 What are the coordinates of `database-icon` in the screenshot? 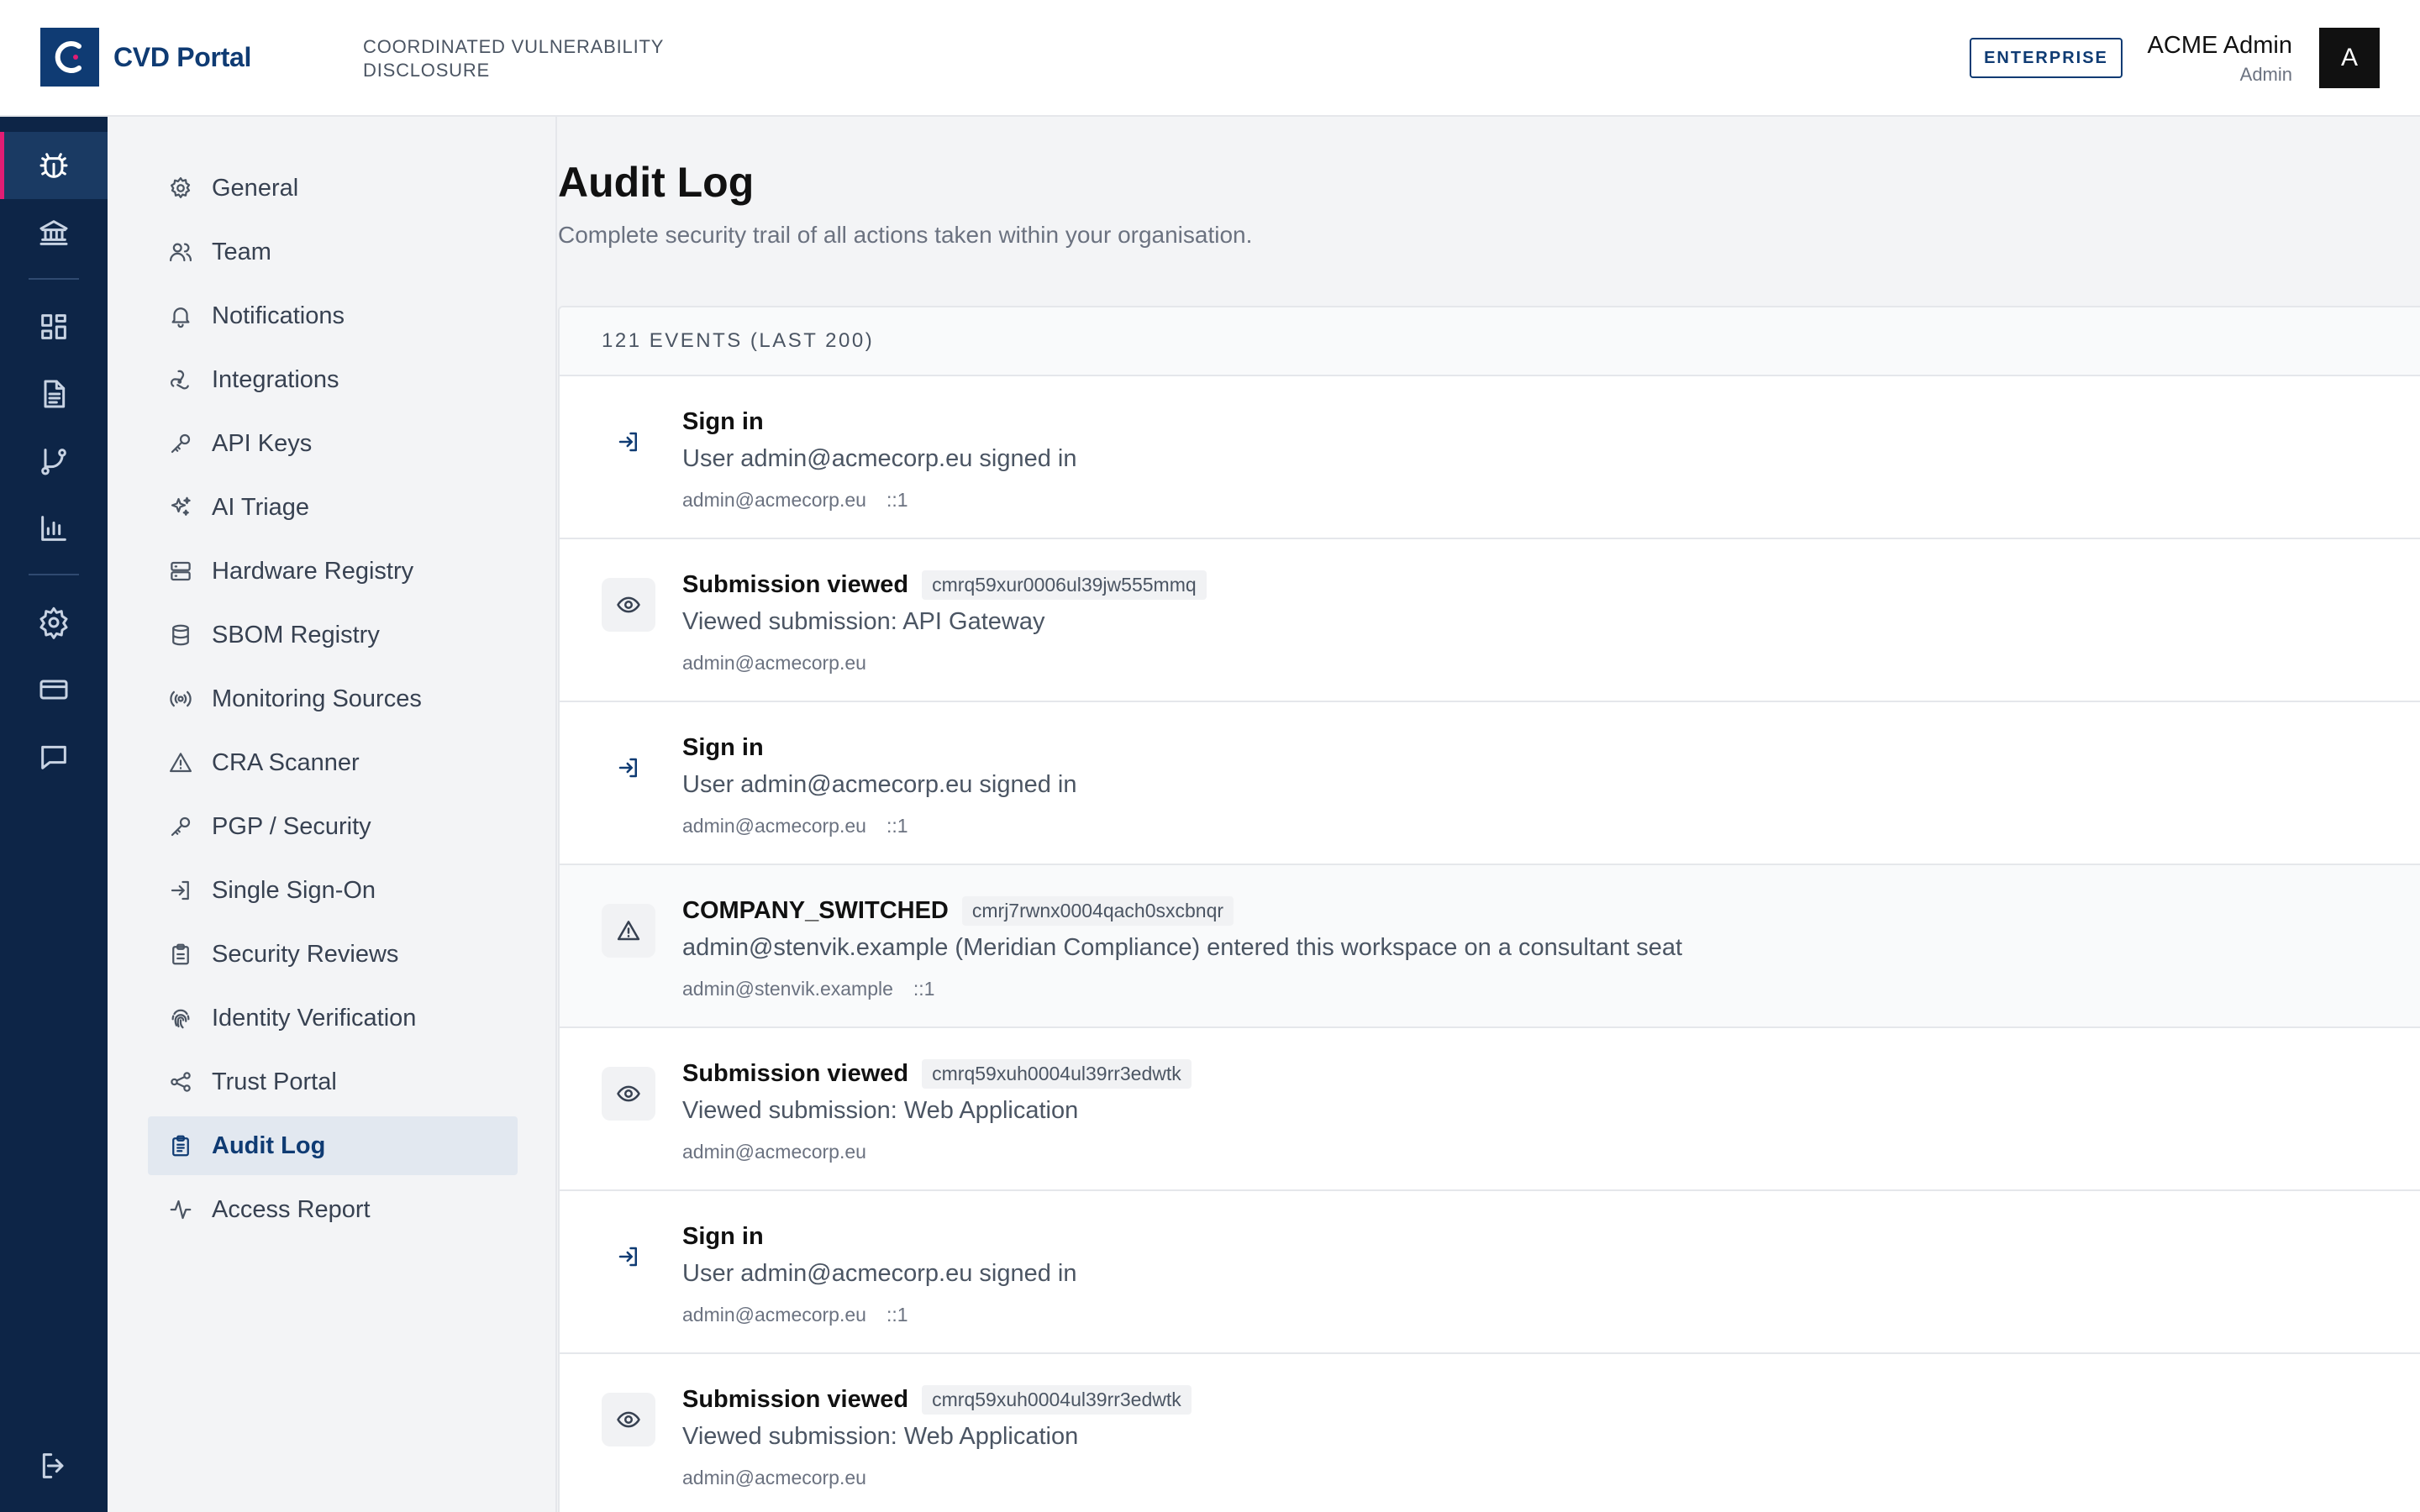 It's located at (180, 635).